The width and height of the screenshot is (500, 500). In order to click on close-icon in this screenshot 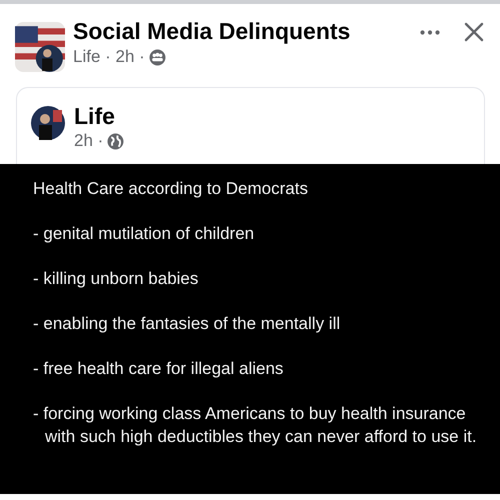, I will do `click(474, 32)`.